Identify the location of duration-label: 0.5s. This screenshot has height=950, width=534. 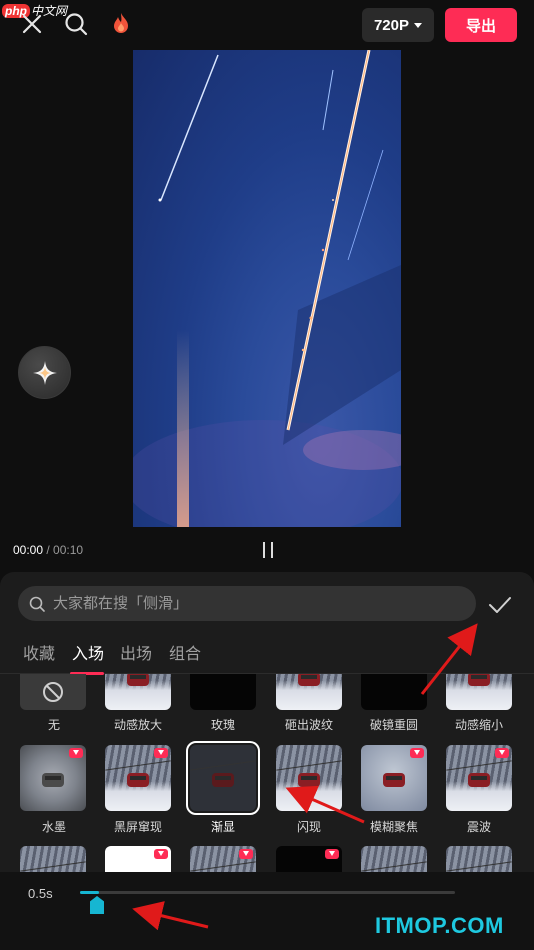
(40, 893).